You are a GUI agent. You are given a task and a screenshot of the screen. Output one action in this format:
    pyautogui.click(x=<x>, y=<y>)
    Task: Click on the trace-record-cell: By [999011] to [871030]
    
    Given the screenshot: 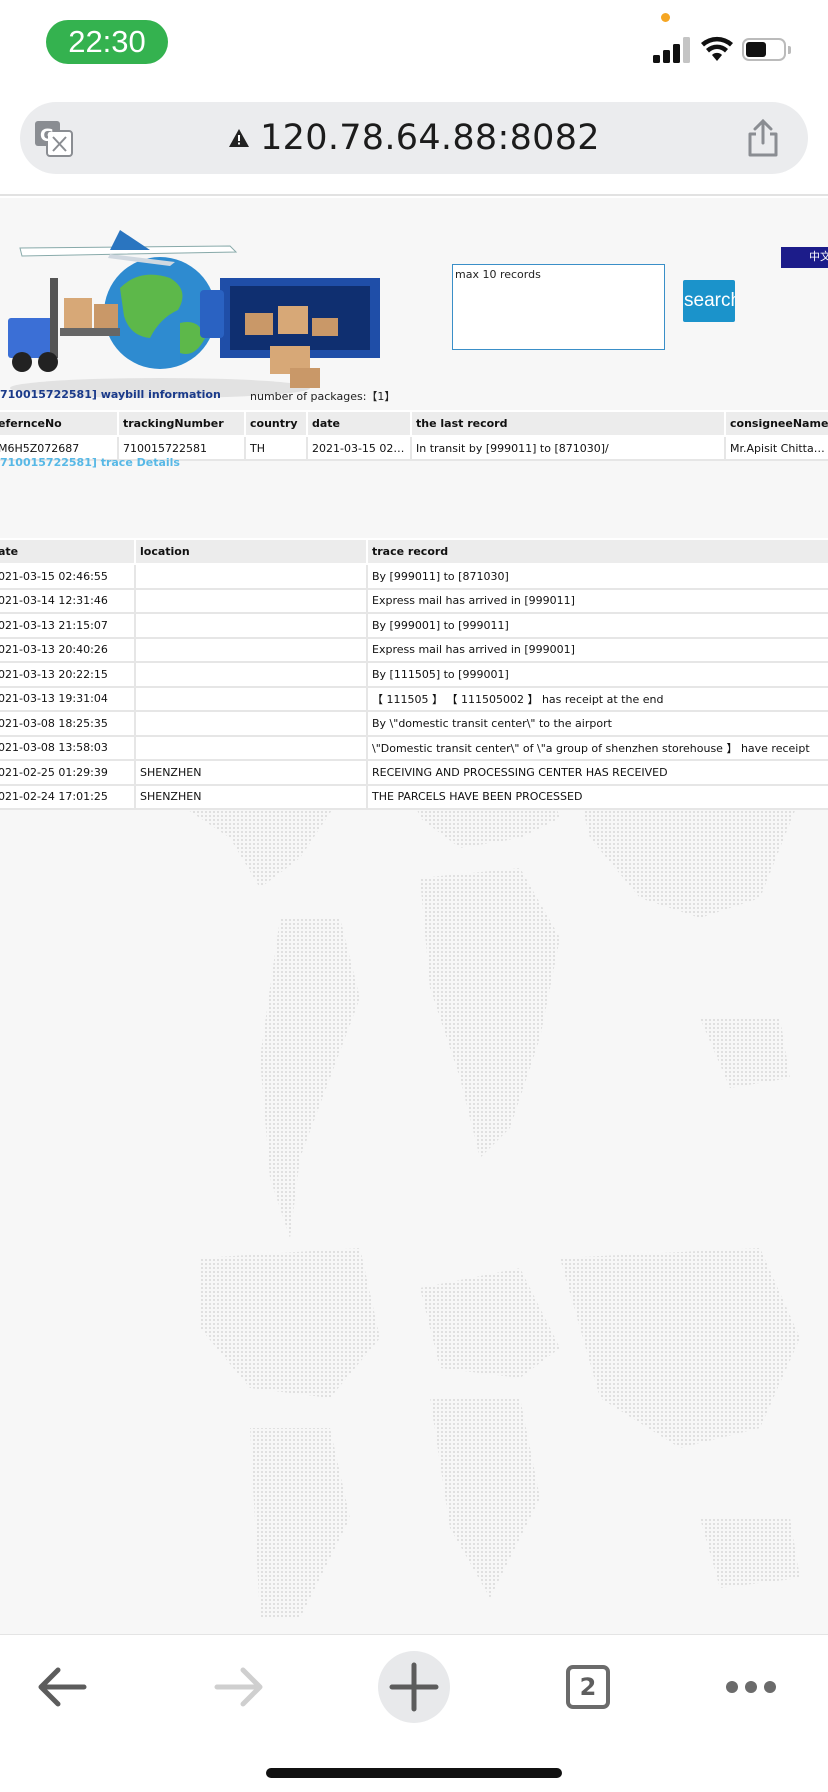 What is the action you would take?
    pyautogui.click(x=597, y=576)
    